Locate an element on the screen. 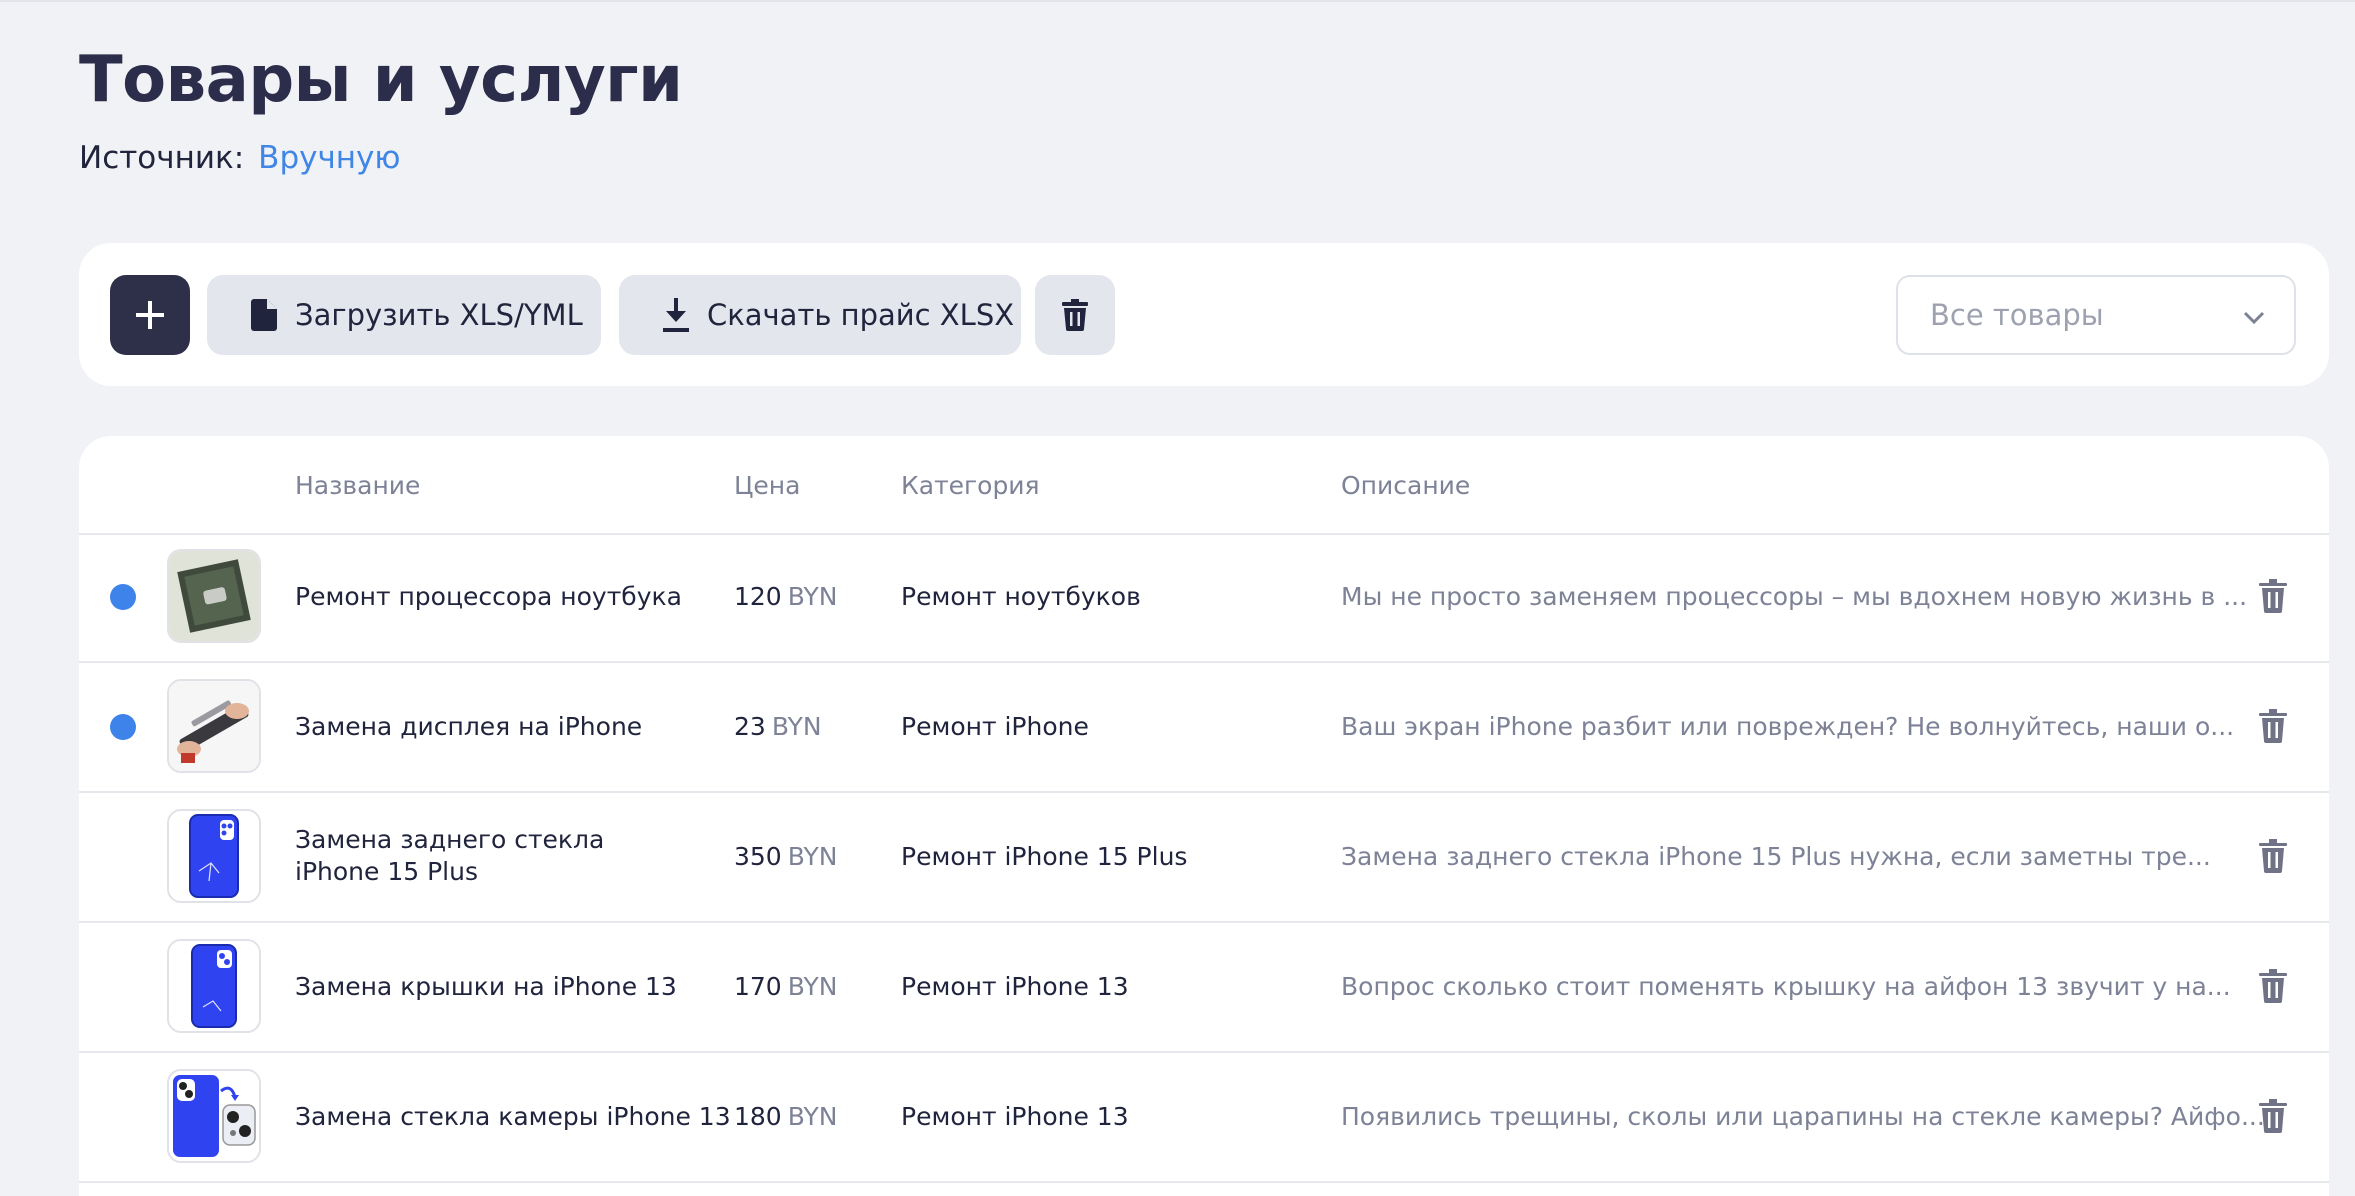 The width and height of the screenshot is (2355, 1196). column-header-name: Название is located at coordinates (358, 485).